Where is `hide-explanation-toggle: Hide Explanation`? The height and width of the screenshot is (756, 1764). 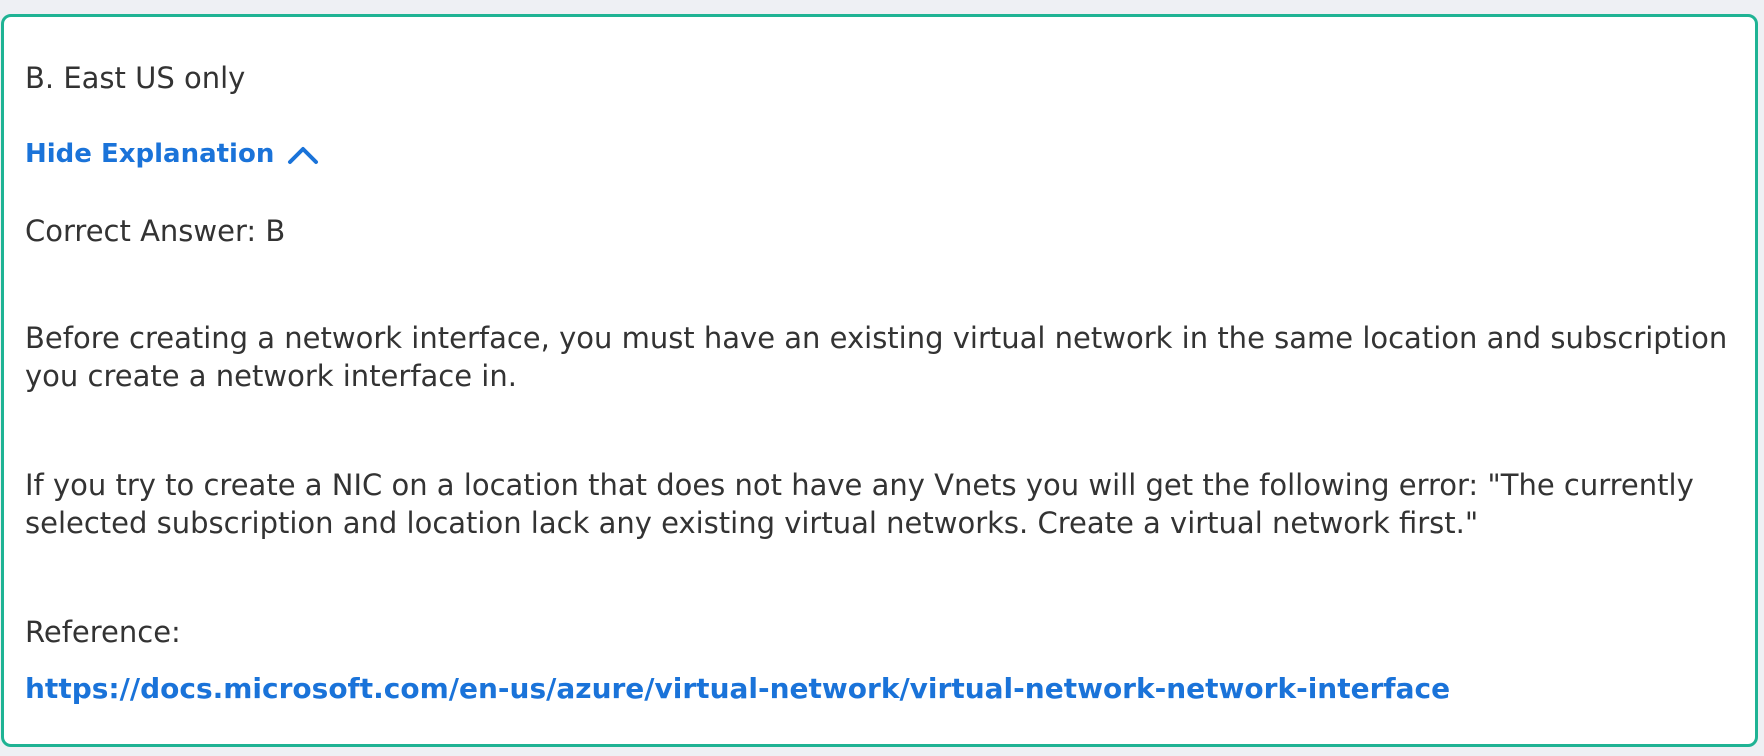 hide-explanation-toggle: Hide Explanation is located at coordinates (172, 154).